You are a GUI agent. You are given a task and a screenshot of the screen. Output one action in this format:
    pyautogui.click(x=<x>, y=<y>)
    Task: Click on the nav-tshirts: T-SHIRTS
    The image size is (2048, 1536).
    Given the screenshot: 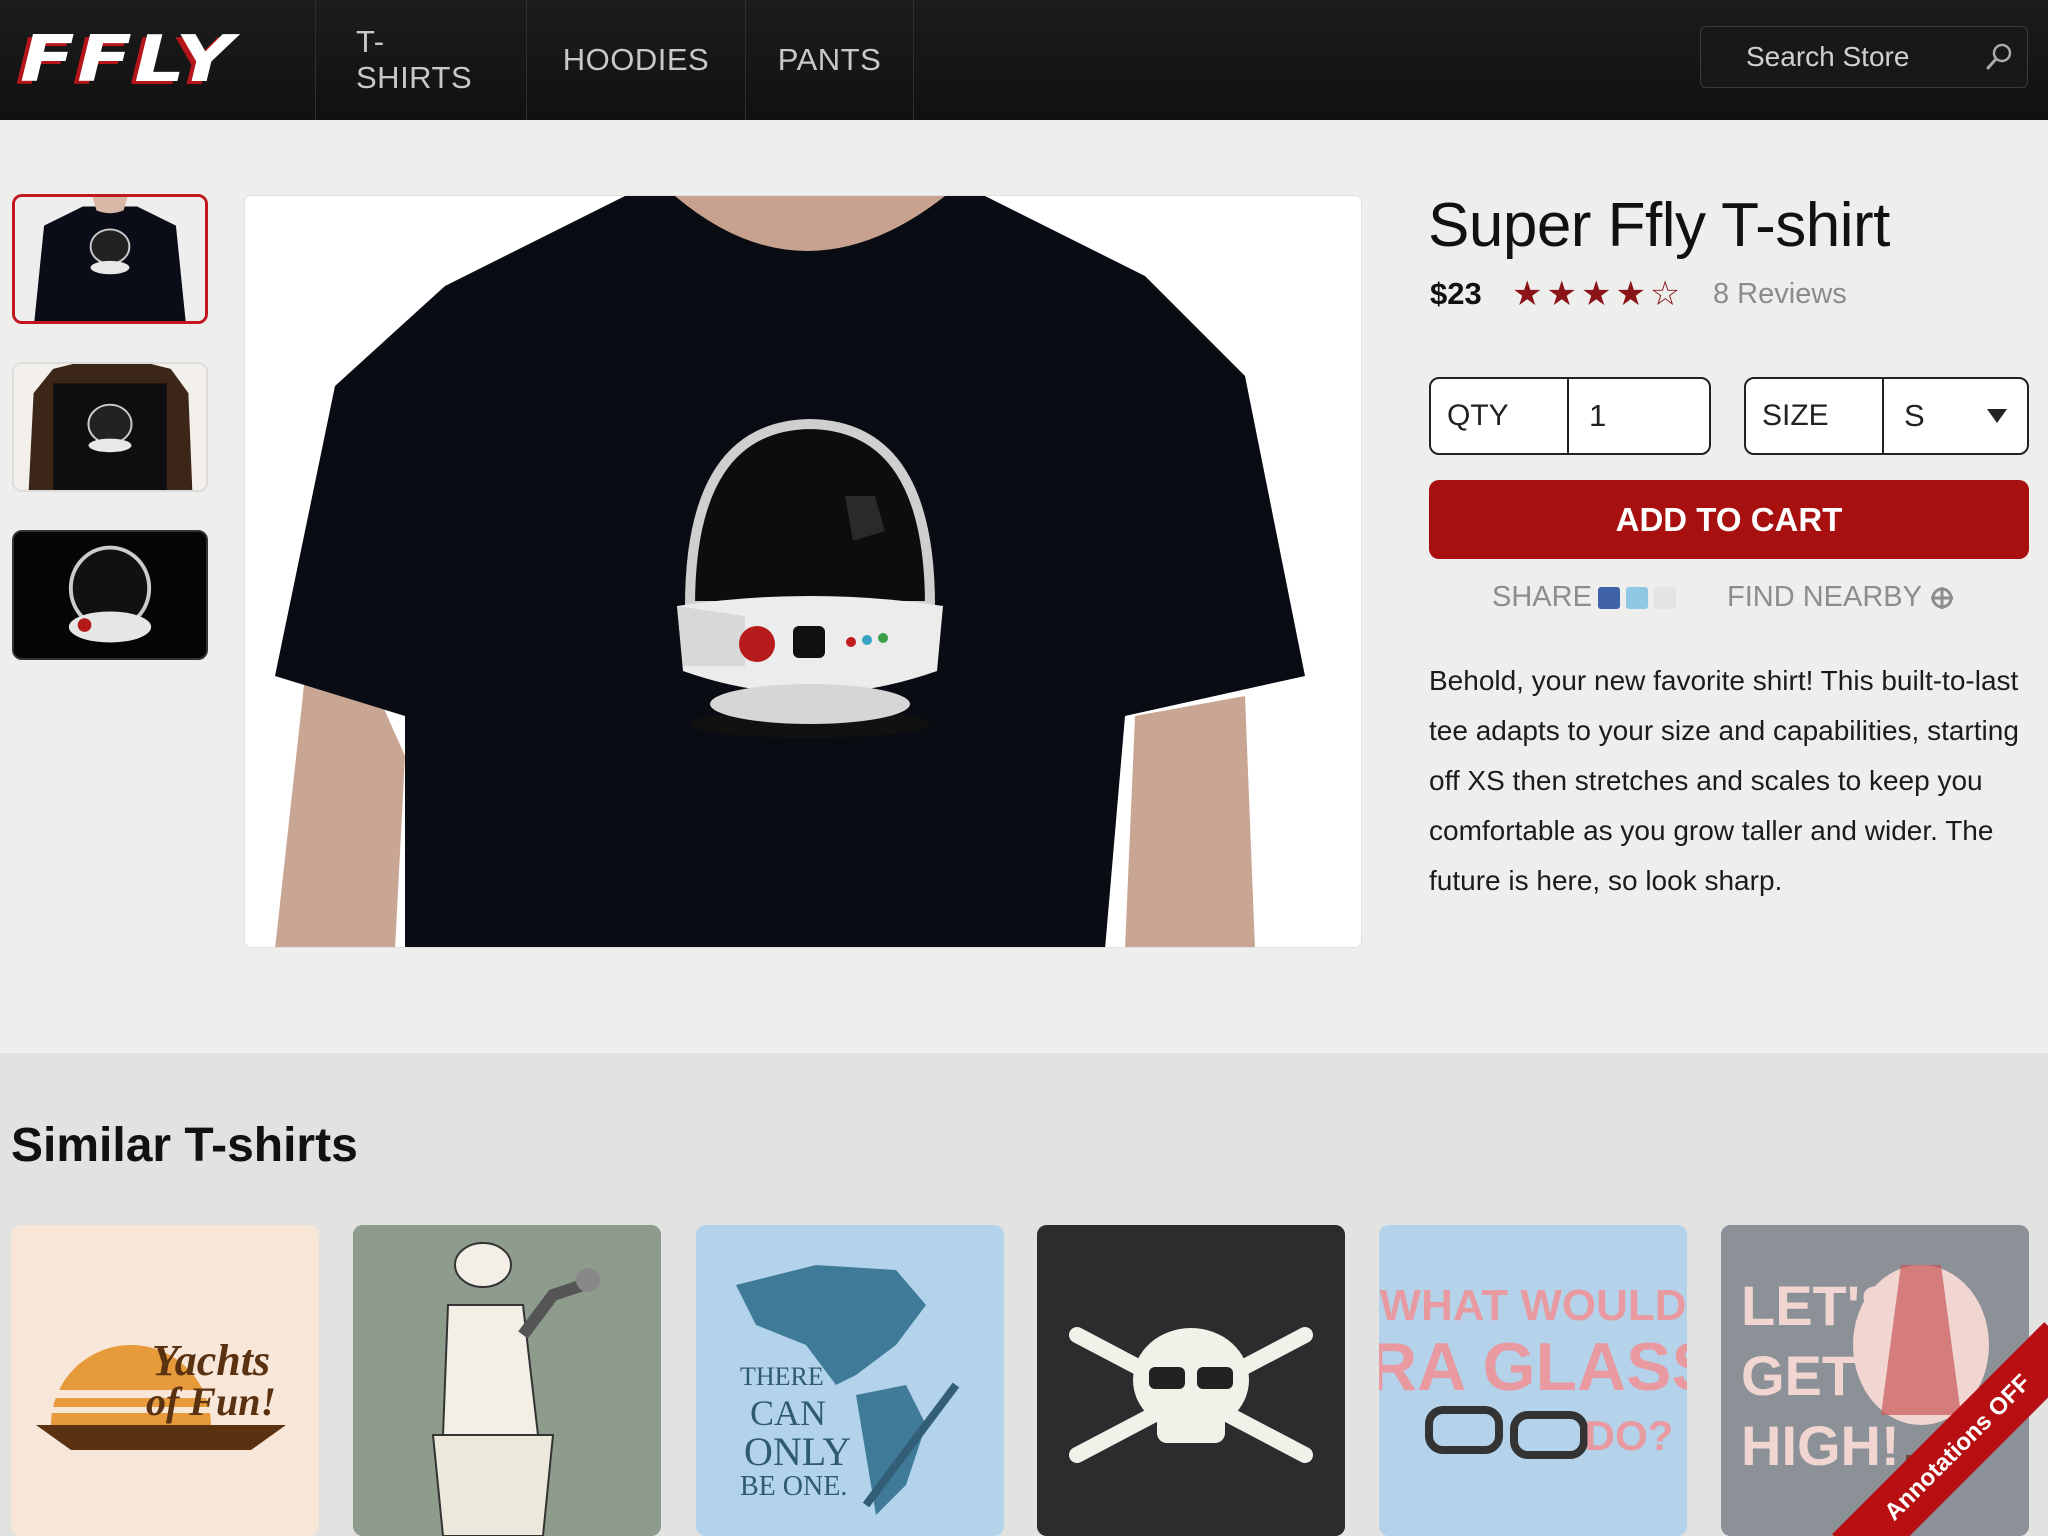 What is the action you would take?
    pyautogui.click(x=421, y=60)
    